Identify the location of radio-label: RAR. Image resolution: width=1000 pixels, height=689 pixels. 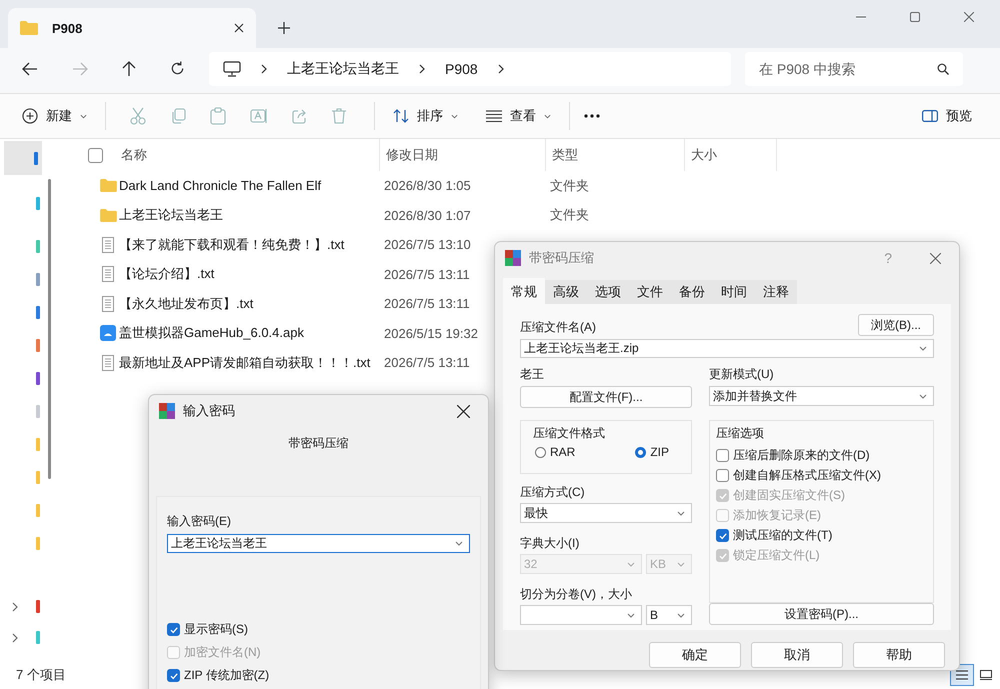
(563, 452).